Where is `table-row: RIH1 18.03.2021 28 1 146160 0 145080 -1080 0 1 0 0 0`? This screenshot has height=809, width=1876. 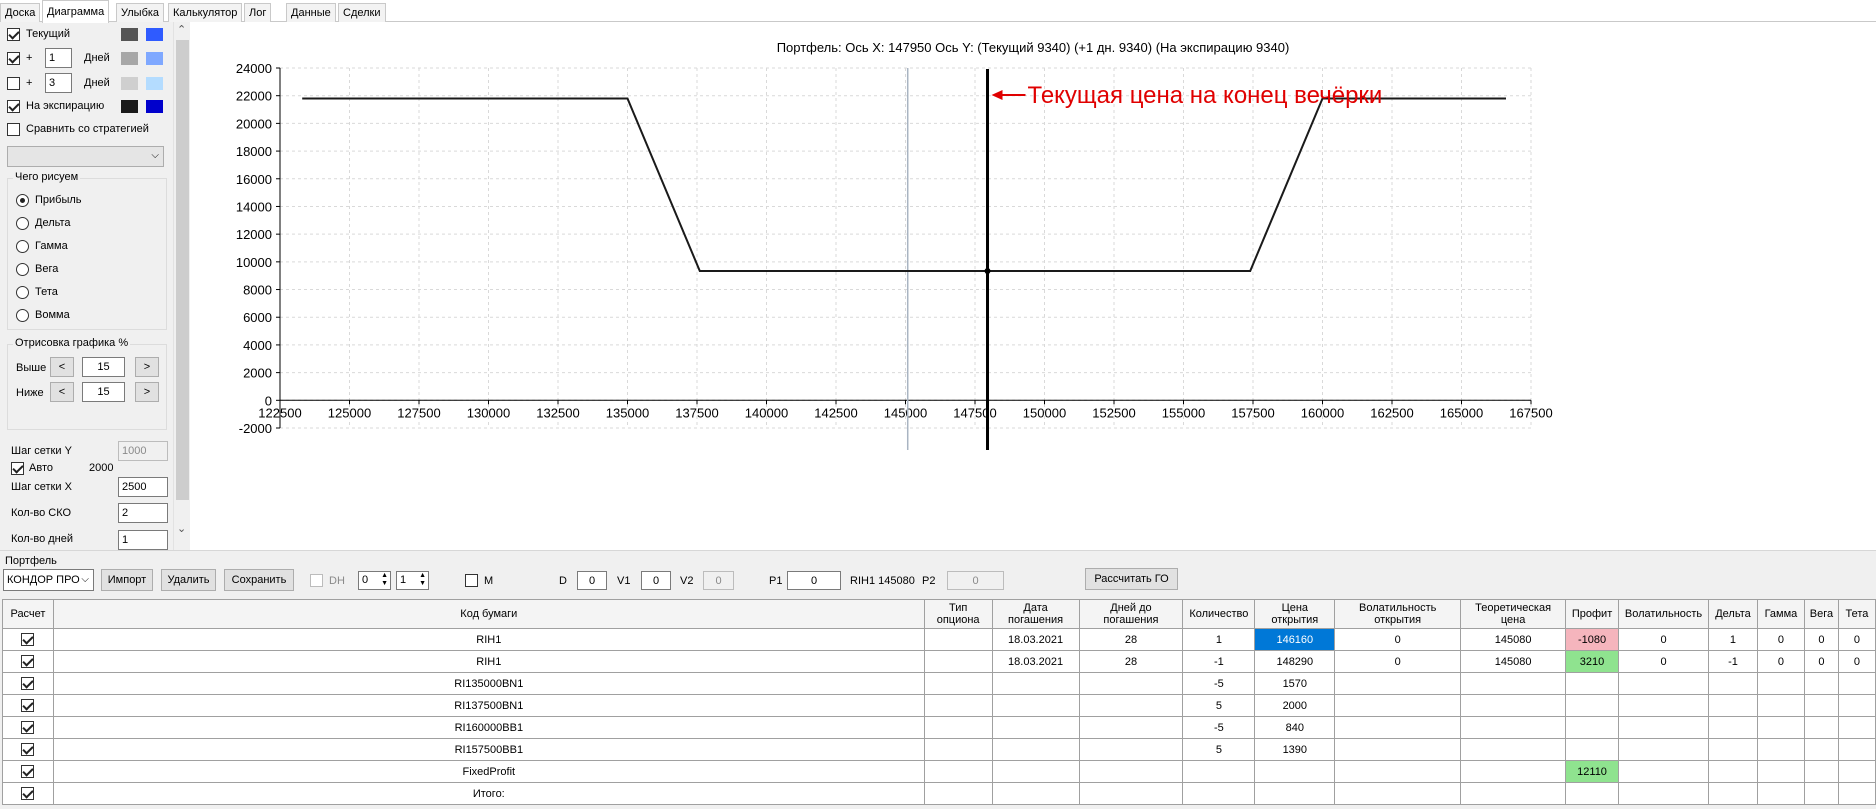
table-row: RIH1 18.03.2021 28 1 146160 0 145080 -1080 0 1 0 0 0 is located at coordinates (939, 639).